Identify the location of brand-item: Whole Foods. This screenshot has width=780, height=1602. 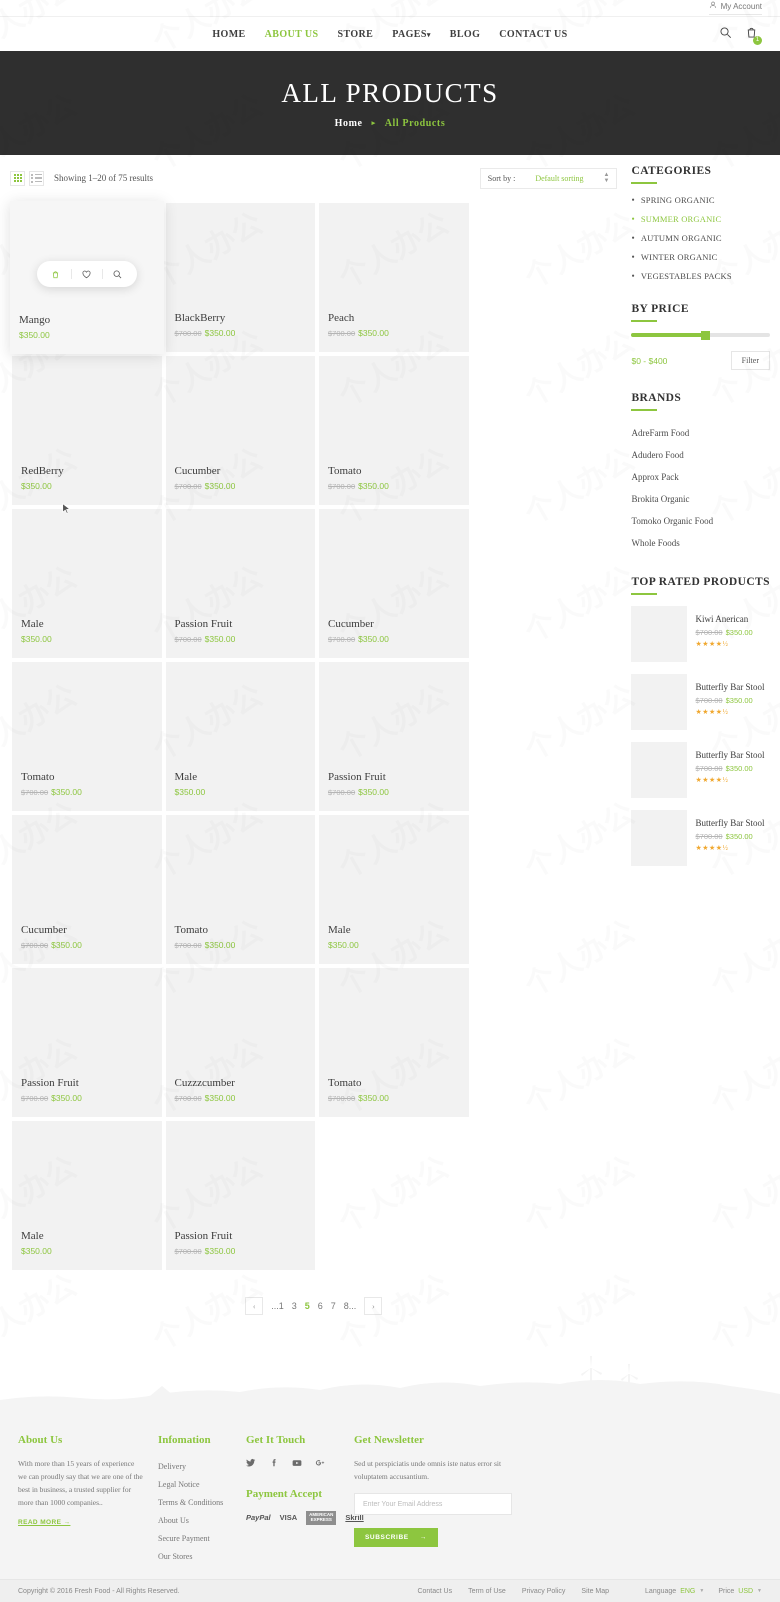
(700, 543).